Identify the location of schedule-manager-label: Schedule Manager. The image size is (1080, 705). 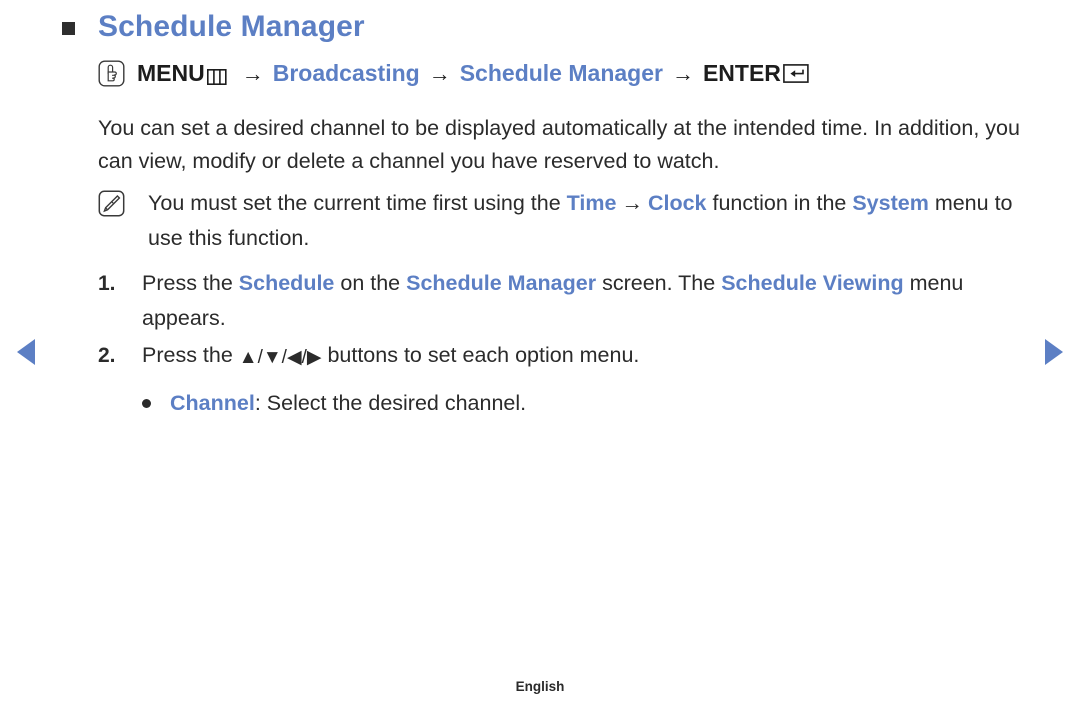
(561, 73).